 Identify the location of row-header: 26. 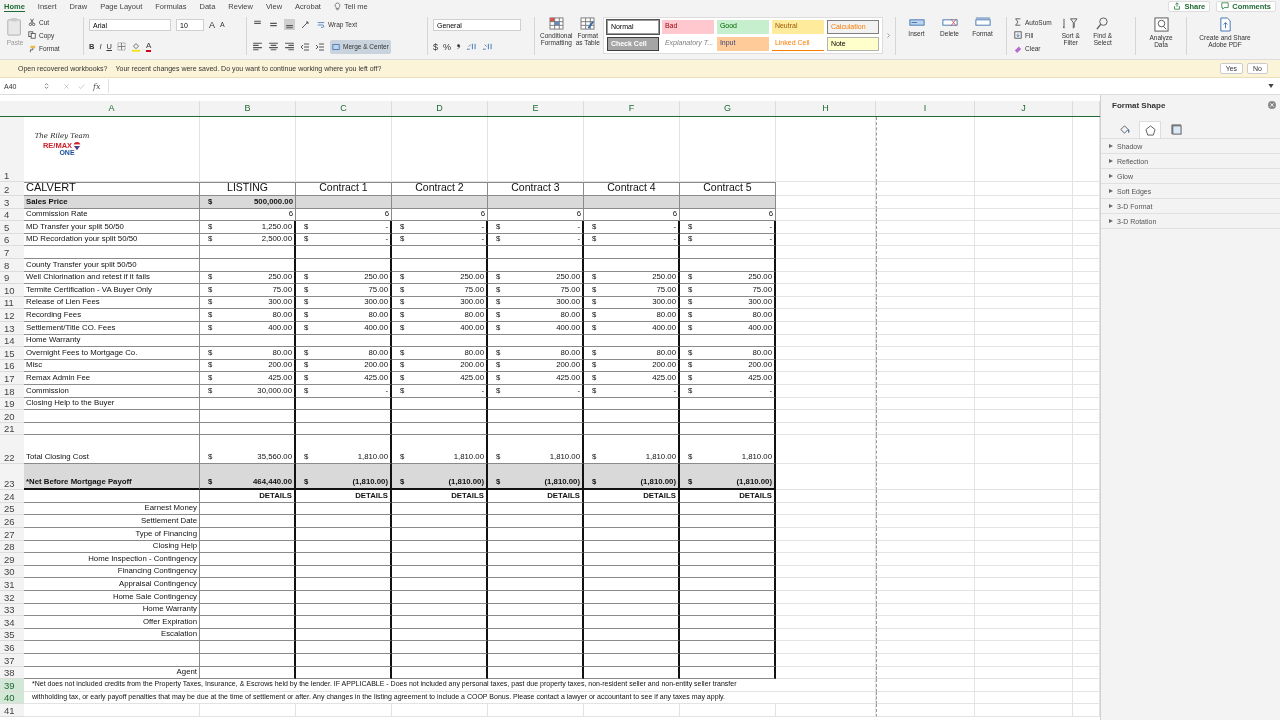
(12, 522).